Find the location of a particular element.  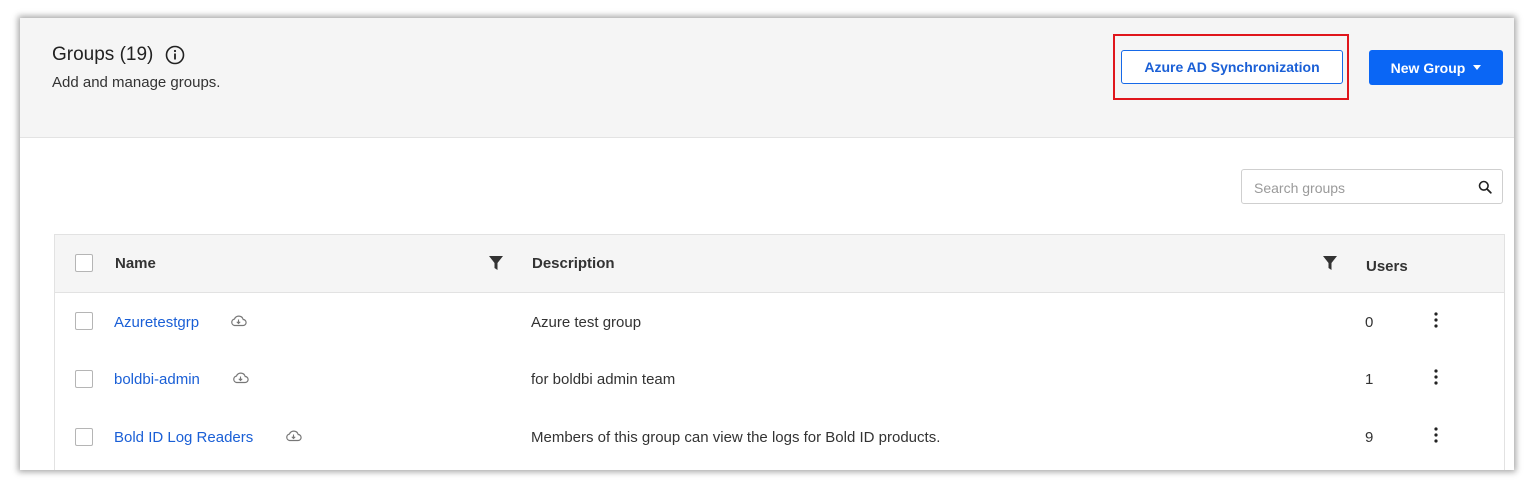

search-box is located at coordinates (1372, 187).